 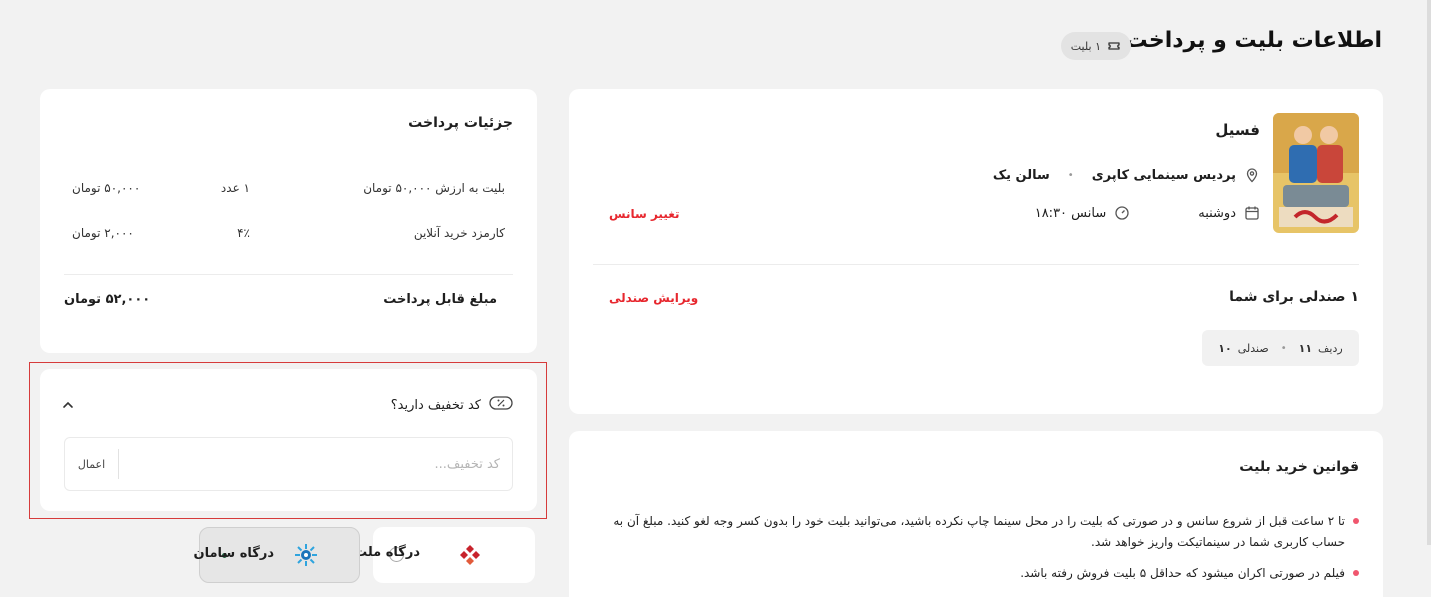 What do you see at coordinates (1299, 467) in the screenshot?
I see `rules-title: قوانین خرید بلیت` at bounding box center [1299, 467].